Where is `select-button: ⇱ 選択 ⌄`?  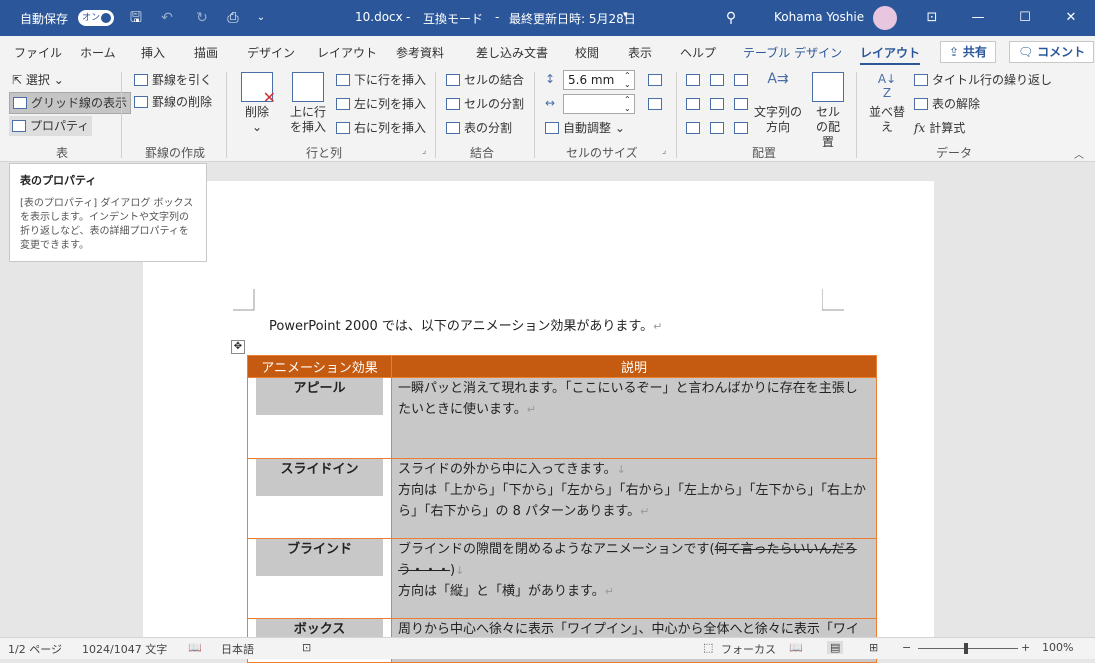
select-button: ⇱ 選択 ⌄ is located at coordinates (38, 80).